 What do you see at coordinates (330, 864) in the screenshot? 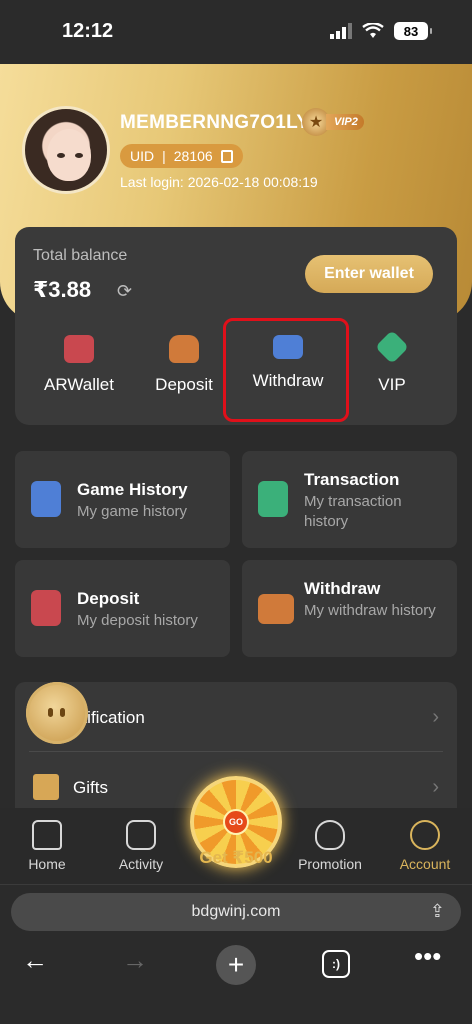
I see `nav-label: Promotion` at bounding box center [330, 864].